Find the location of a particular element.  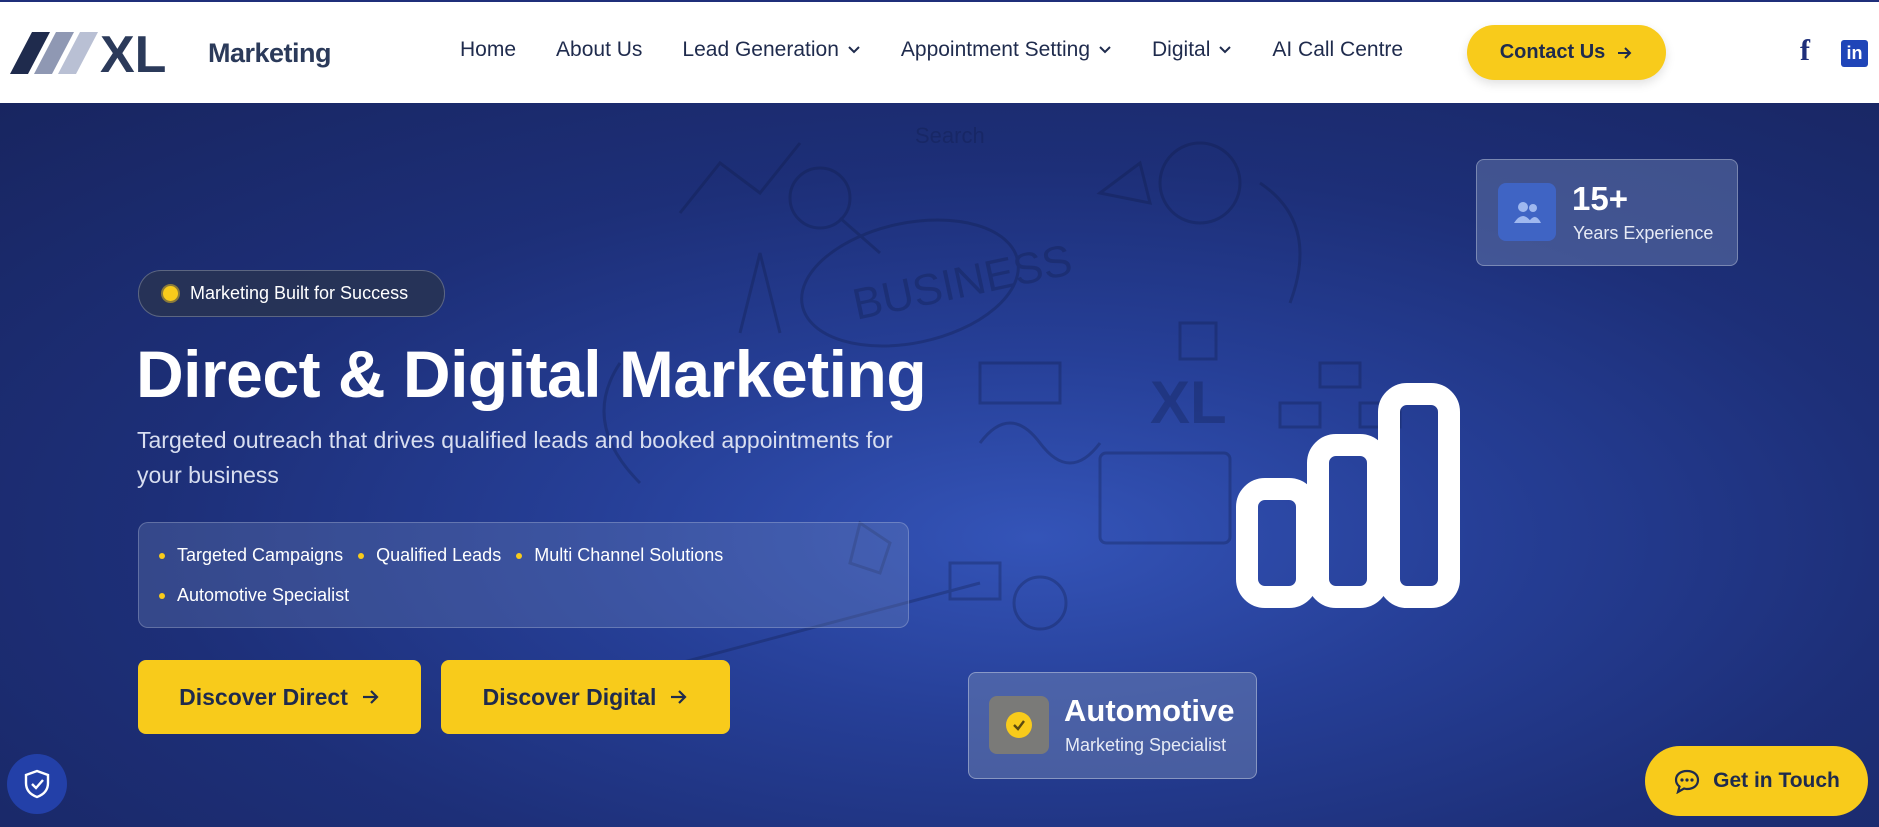

get-in-touch-button: Get in Touch is located at coordinates (1756, 781).